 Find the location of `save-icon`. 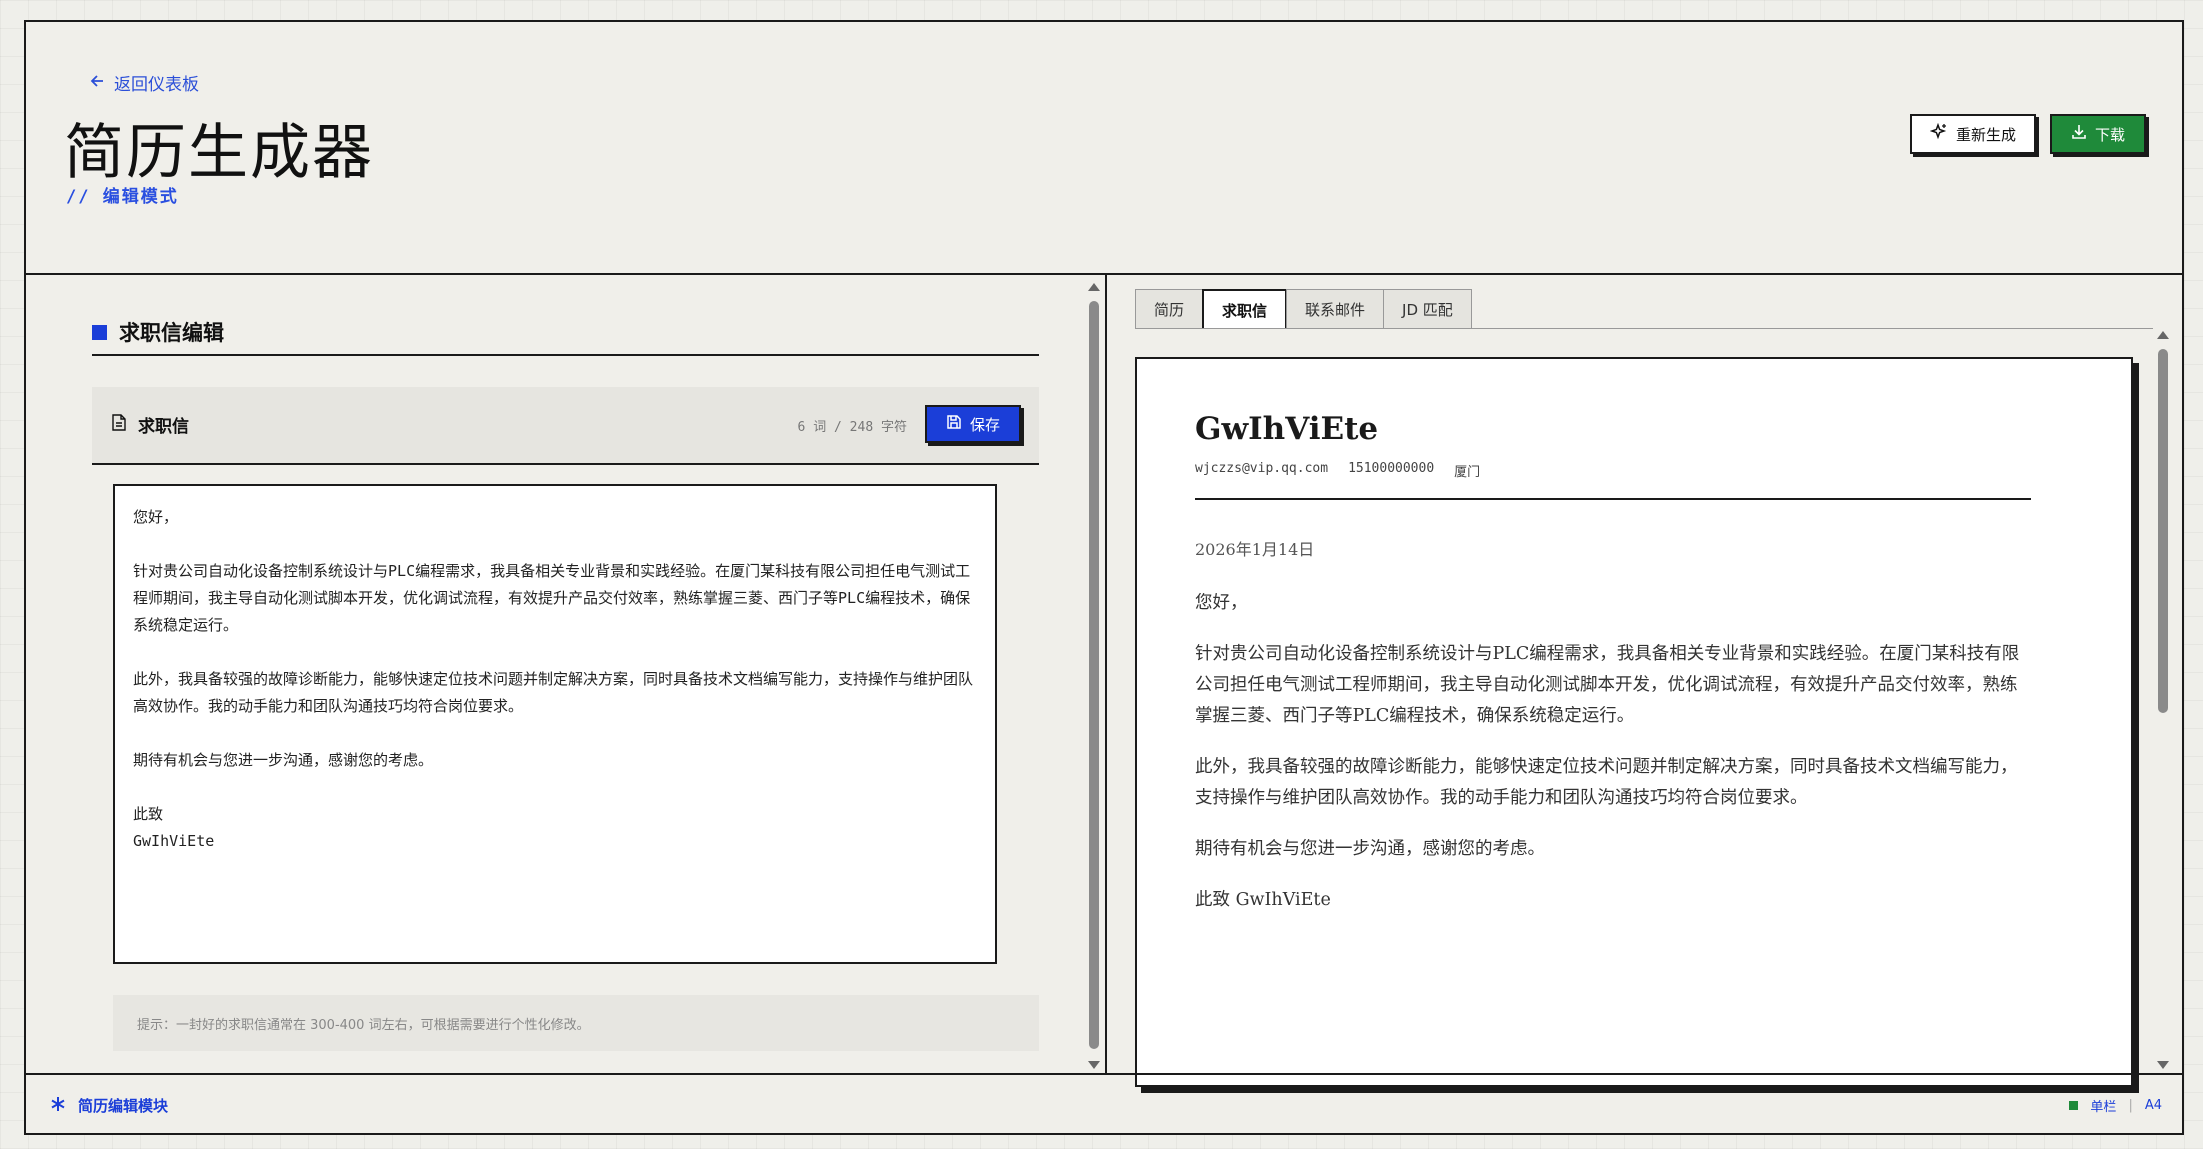

save-icon is located at coordinates (954, 424).